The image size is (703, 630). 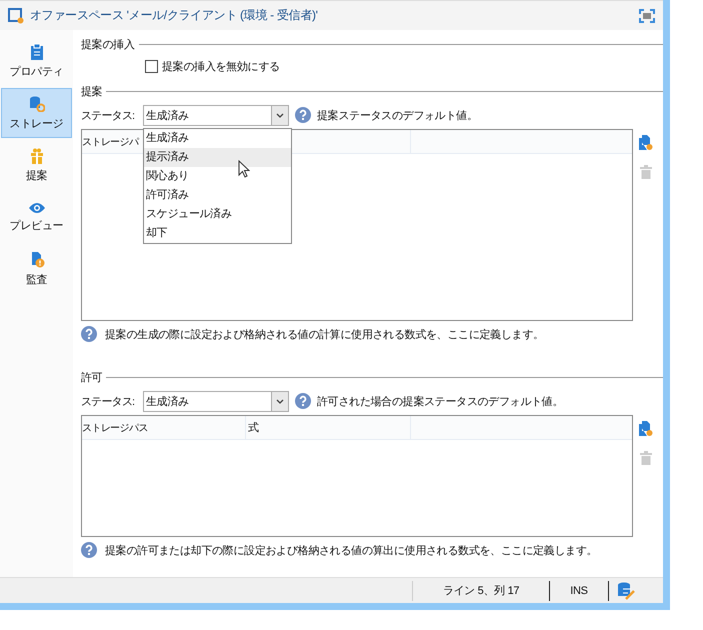 What do you see at coordinates (36, 269) in the screenshot?
I see `sidebar-item: 監査` at bounding box center [36, 269].